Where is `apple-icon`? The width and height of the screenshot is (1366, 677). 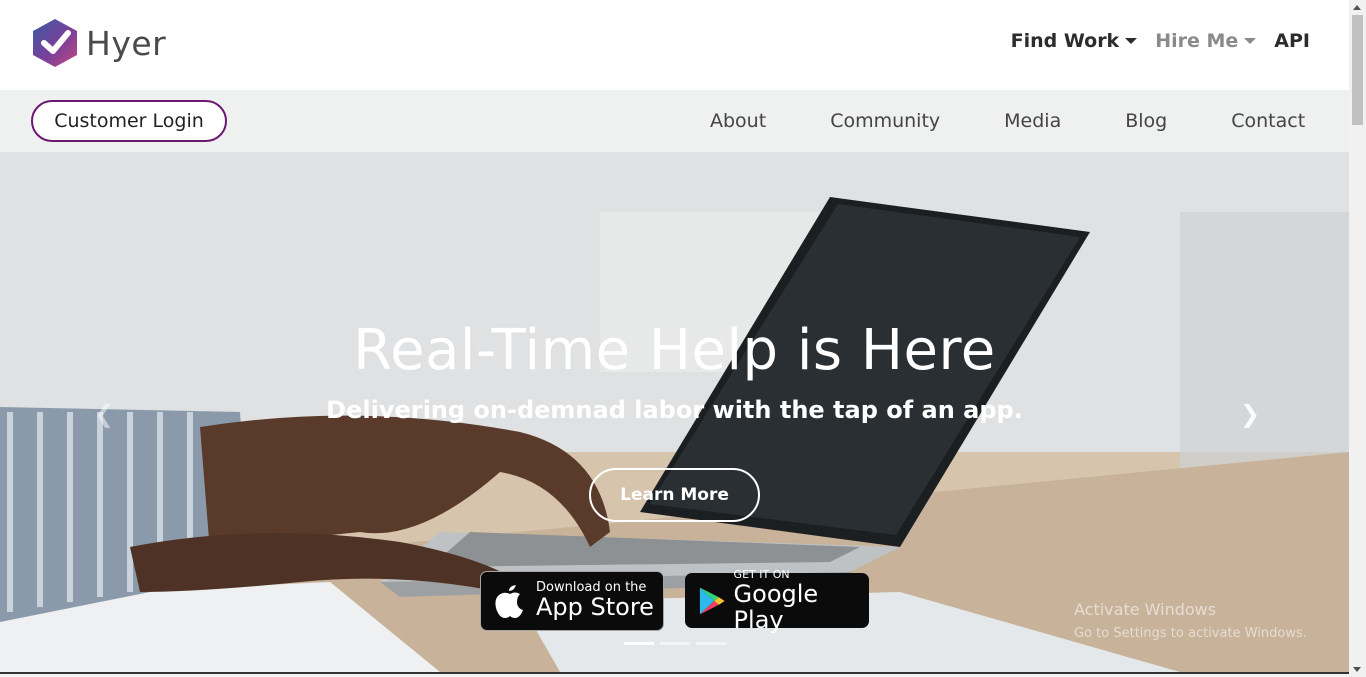
apple-icon is located at coordinates (509, 601).